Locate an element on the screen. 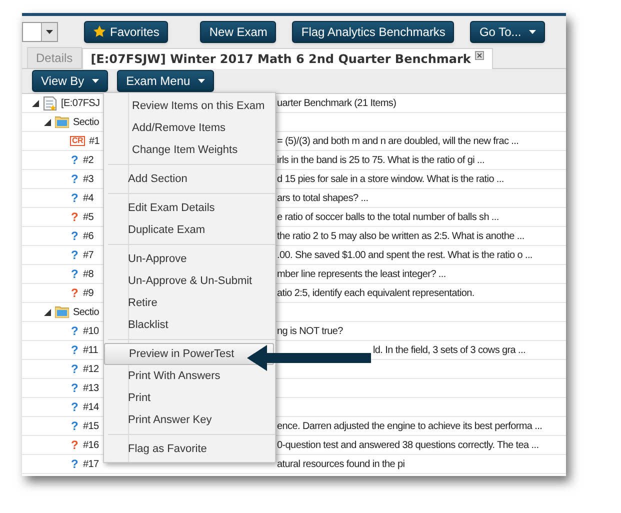 The height and width of the screenshot is (513, 621). tree-label: #3 is located at coordinates (88, 179).